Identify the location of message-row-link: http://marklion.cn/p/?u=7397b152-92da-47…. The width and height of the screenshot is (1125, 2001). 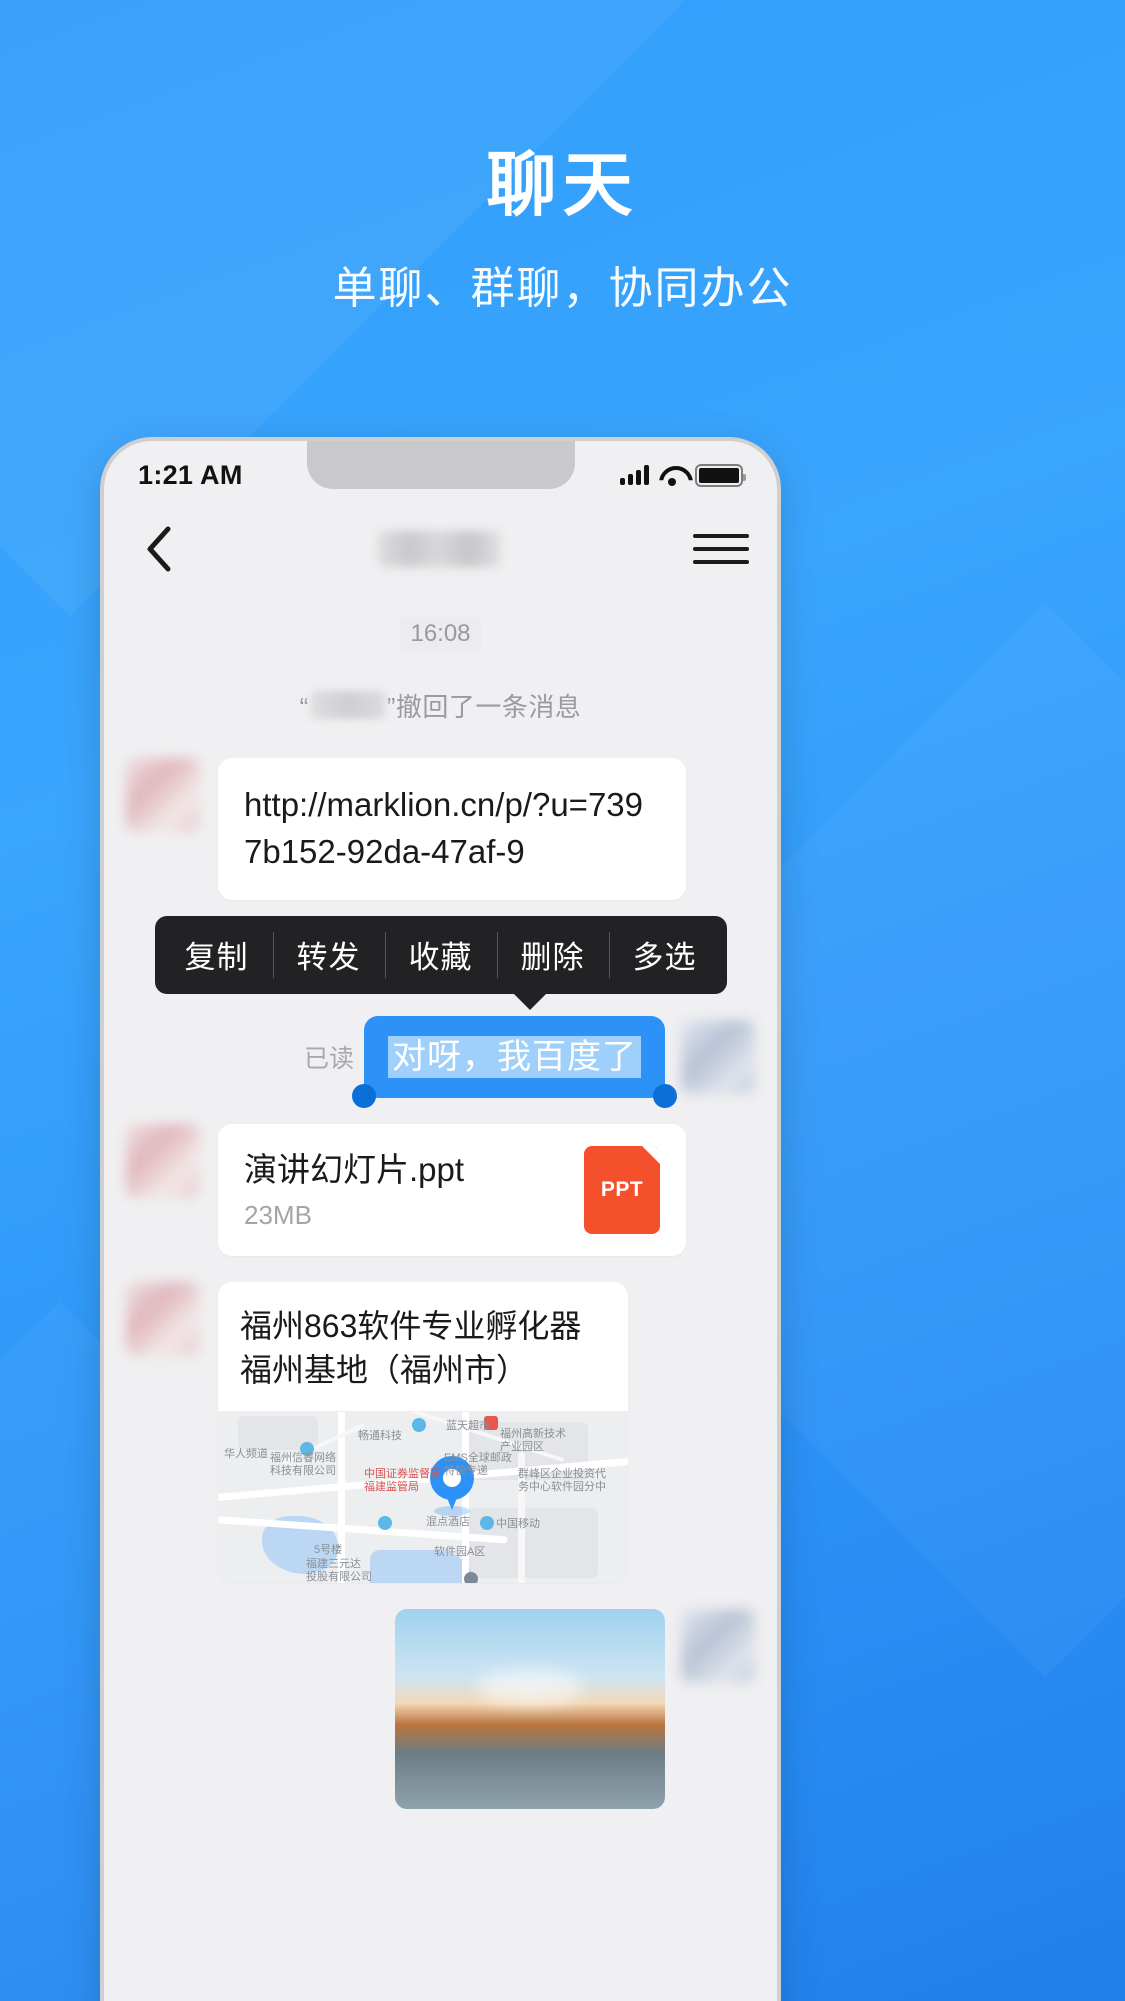
(440, 829).